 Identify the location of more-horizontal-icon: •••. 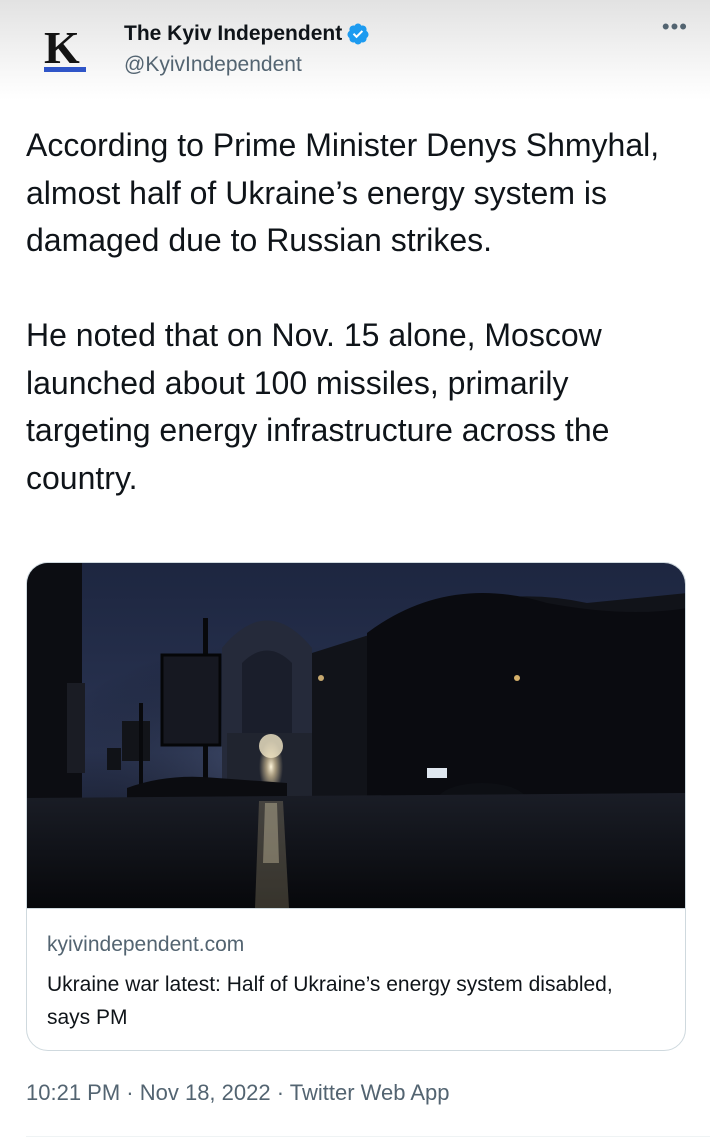
(675, 27).